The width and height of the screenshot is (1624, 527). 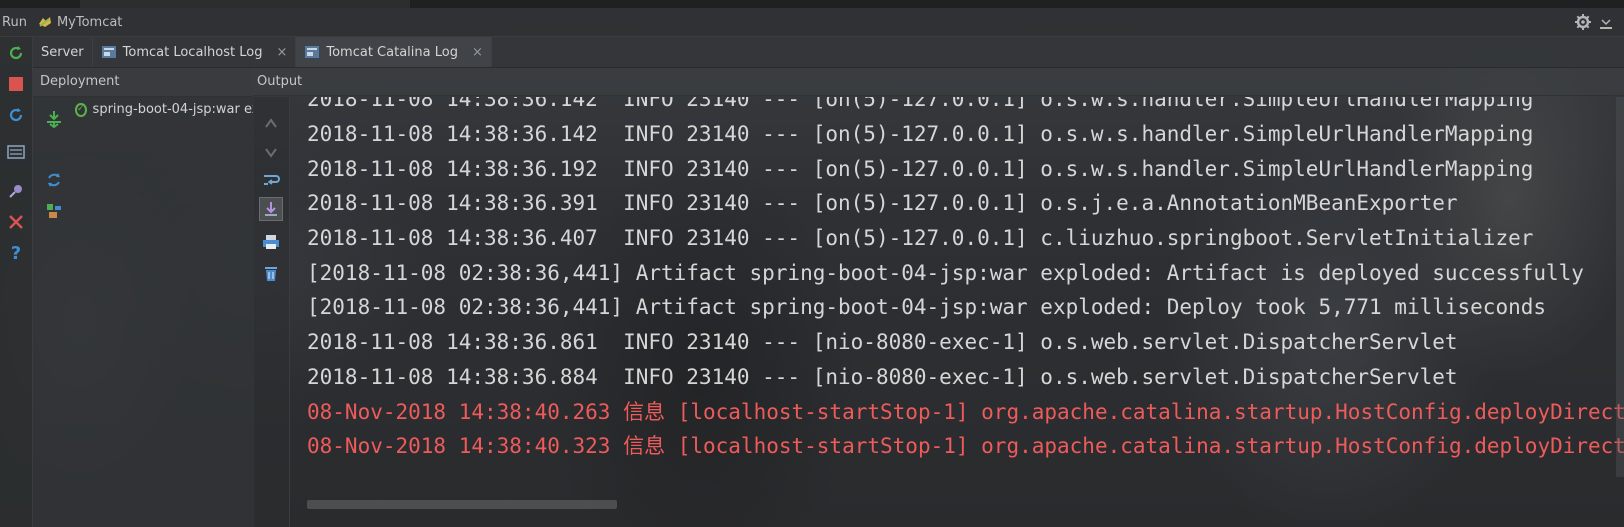 I want to click on deployed-check-icon: ✓, so click(x=81, y=109).